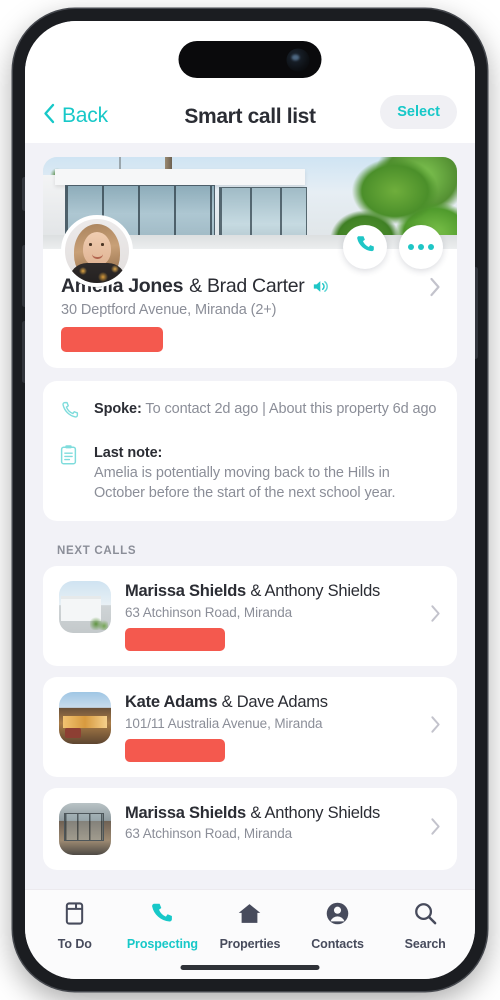 Image resolution: width=500 pixels, height=1000 pixels. I want to click on tab-label-todo: To Do, so click(74, 944).